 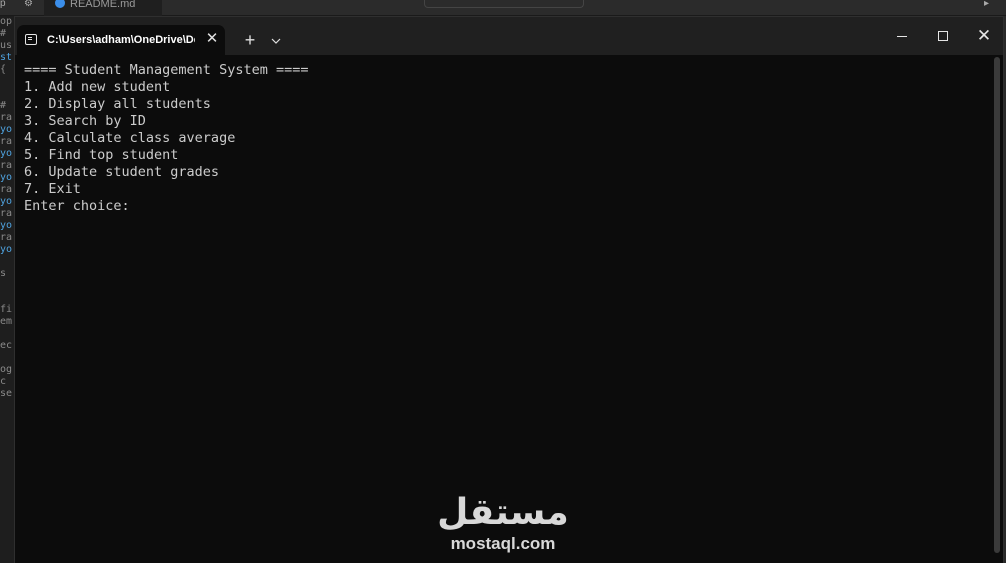 I want to click on close-tab-icon: ✕, so click(x=212, y=39).